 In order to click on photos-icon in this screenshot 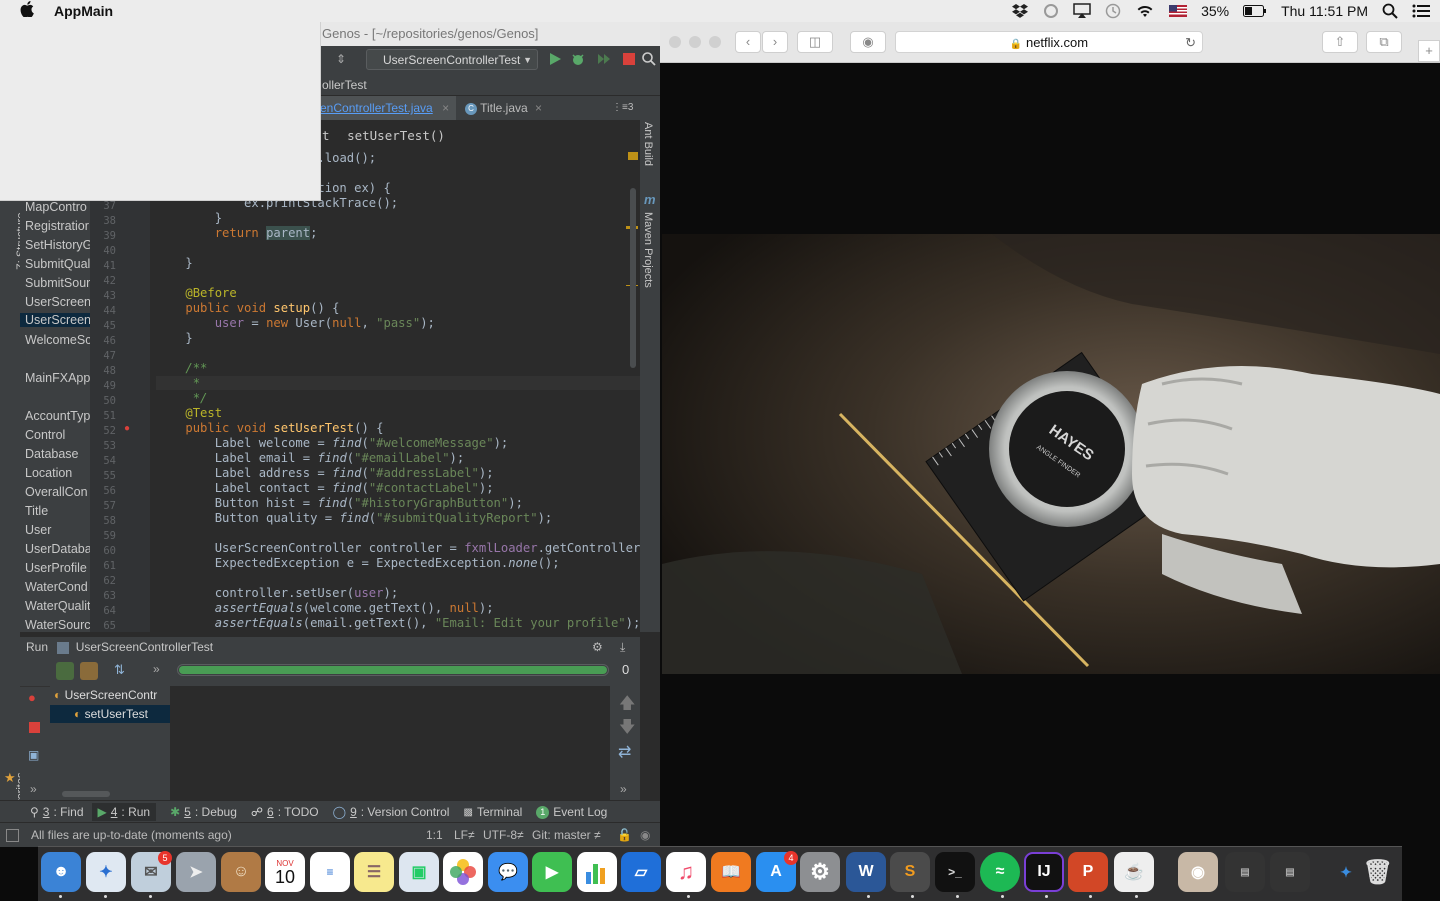, I will do `click(463, 872)`.